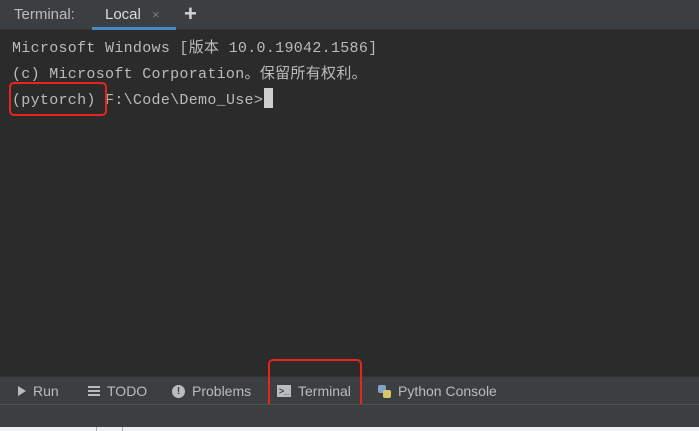 The image size is (699, 431). I want to click on tab-local: Local ×, so click(134, 15).